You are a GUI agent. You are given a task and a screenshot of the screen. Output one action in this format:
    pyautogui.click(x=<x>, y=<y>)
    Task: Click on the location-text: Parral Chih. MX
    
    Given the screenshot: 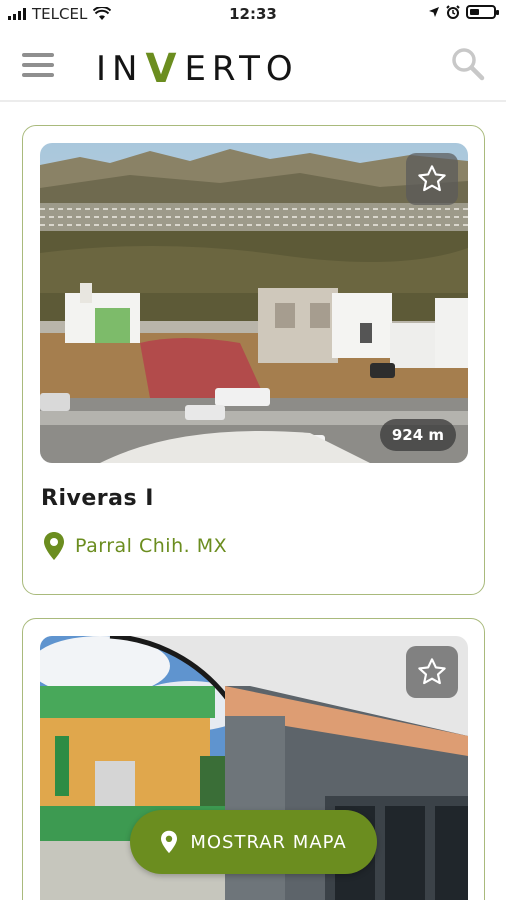 What is the action you would take?
    pyautogui.click(x=151, y=546)
    